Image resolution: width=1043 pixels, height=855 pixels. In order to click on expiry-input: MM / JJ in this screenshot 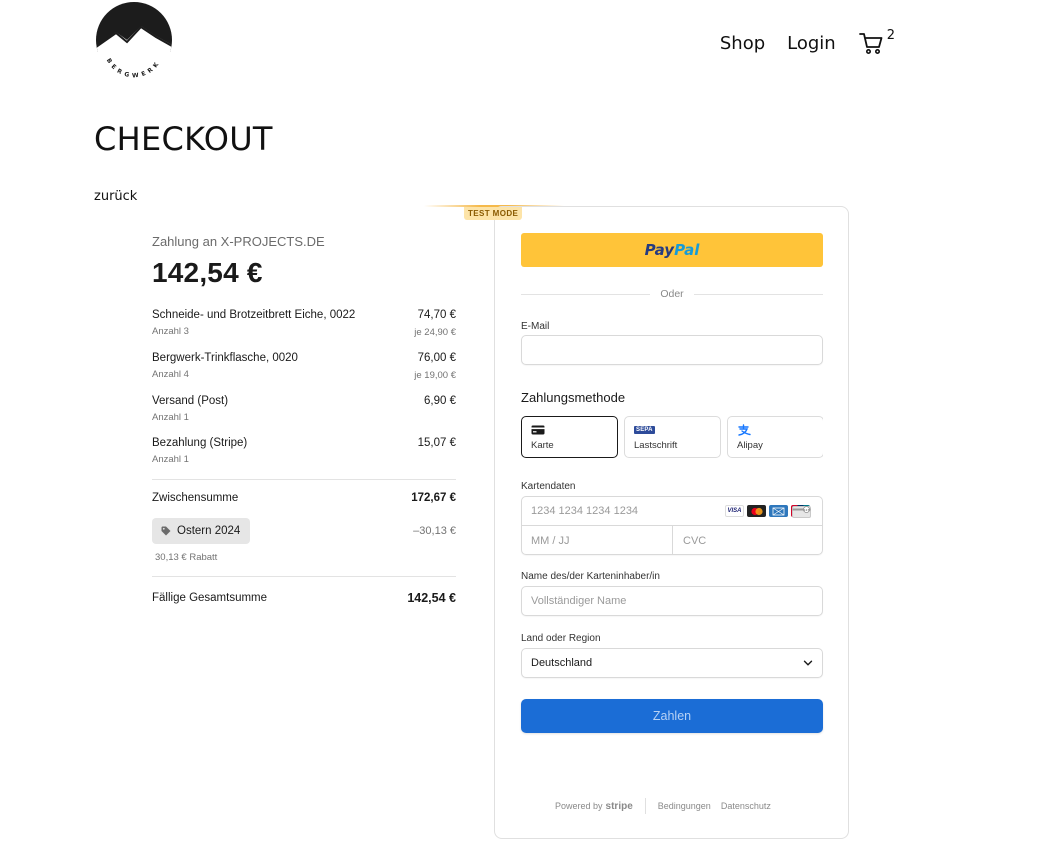, I will do `click(597, 540)`.